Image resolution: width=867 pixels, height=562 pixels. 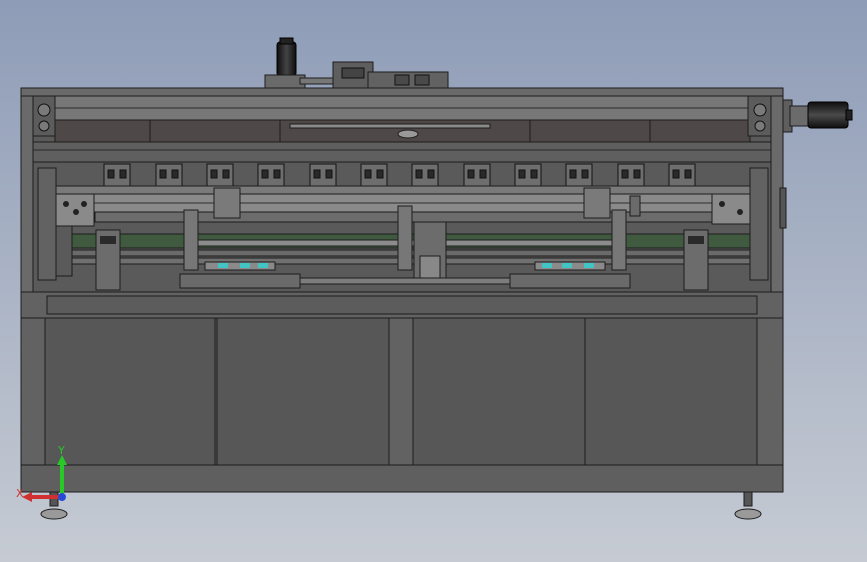 What do you see at coordinates (20, 493) in the screenshot?
I see `triad-x-label: X` at bounding box center [20, 493].